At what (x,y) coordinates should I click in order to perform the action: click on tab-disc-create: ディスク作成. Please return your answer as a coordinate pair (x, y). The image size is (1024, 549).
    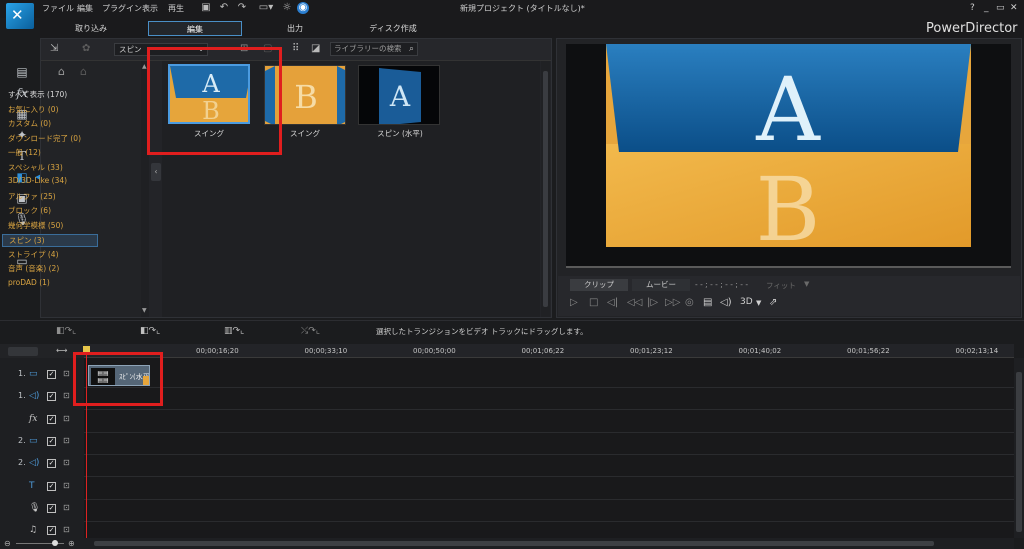
    Looking at the image, I should click on (393, 28).